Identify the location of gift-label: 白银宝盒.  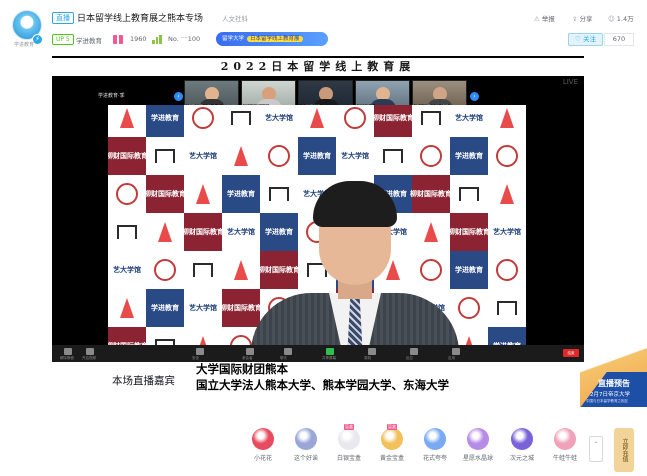
(348, 458).